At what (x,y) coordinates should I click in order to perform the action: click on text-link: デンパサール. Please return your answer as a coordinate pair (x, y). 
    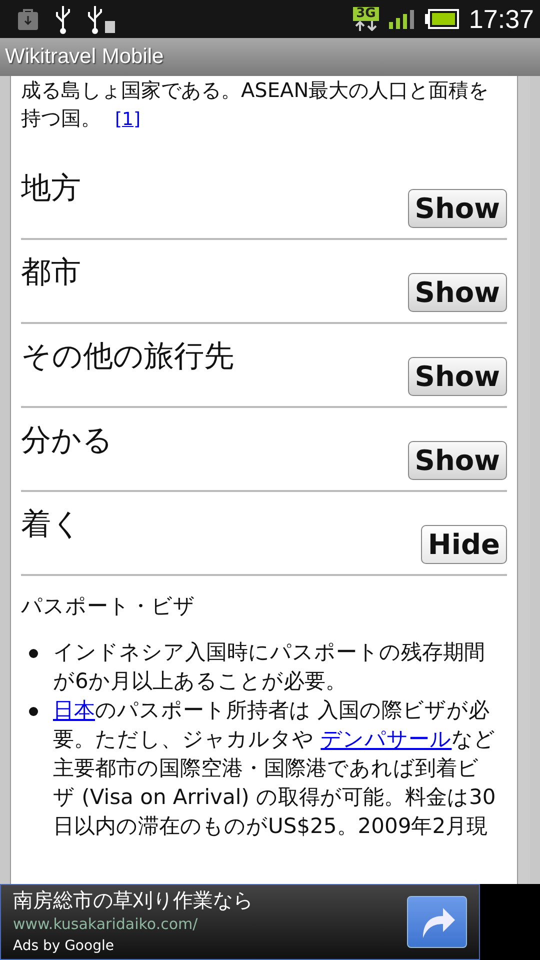
    Looking at the image, I should click on (386, 739).